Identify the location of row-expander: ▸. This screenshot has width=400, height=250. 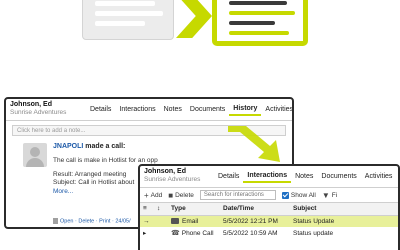
(147, 233).